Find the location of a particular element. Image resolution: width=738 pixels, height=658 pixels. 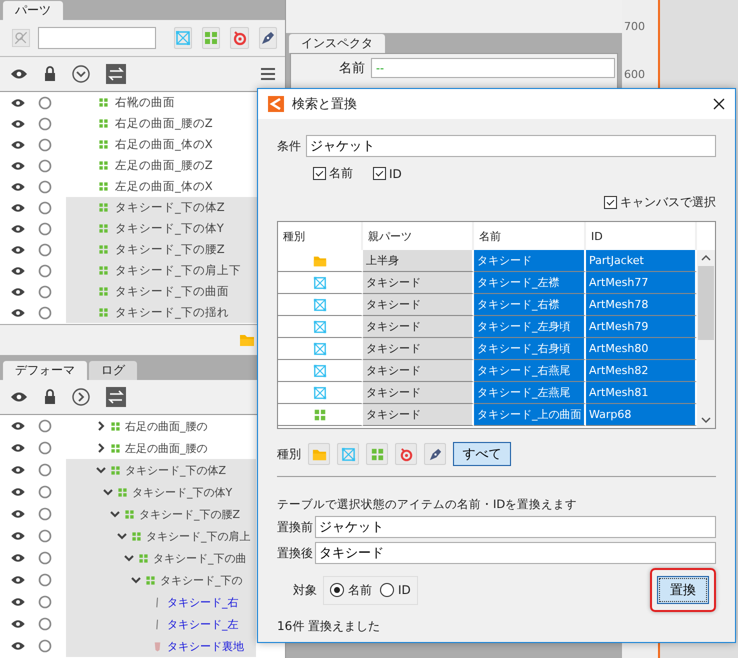

item-label: 左足の曲面_体のX is located at coordinates (164, 186).